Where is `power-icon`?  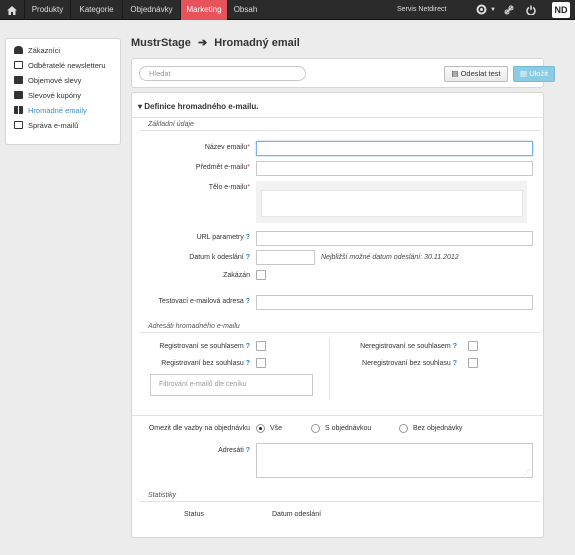
power-icon is located at coordinates (531, 10).